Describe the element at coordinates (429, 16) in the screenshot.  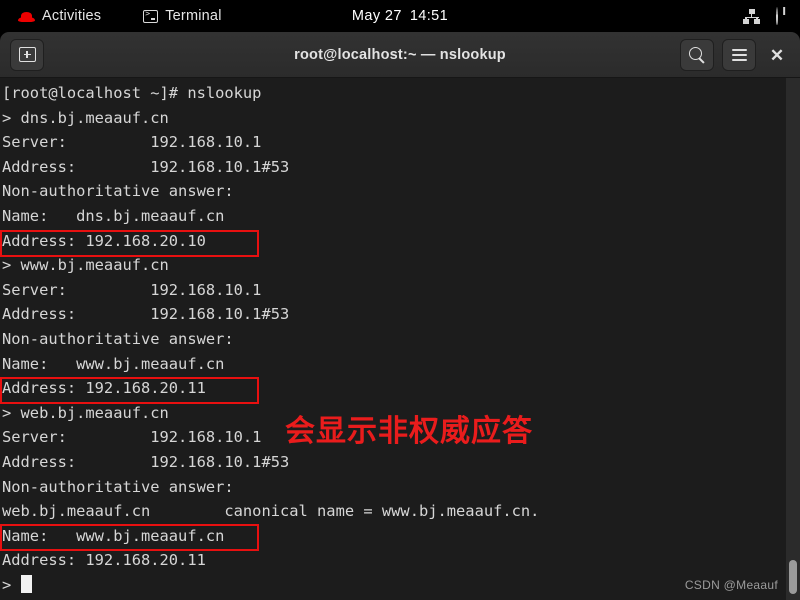
I see `clock-time: 14:51` at that location.